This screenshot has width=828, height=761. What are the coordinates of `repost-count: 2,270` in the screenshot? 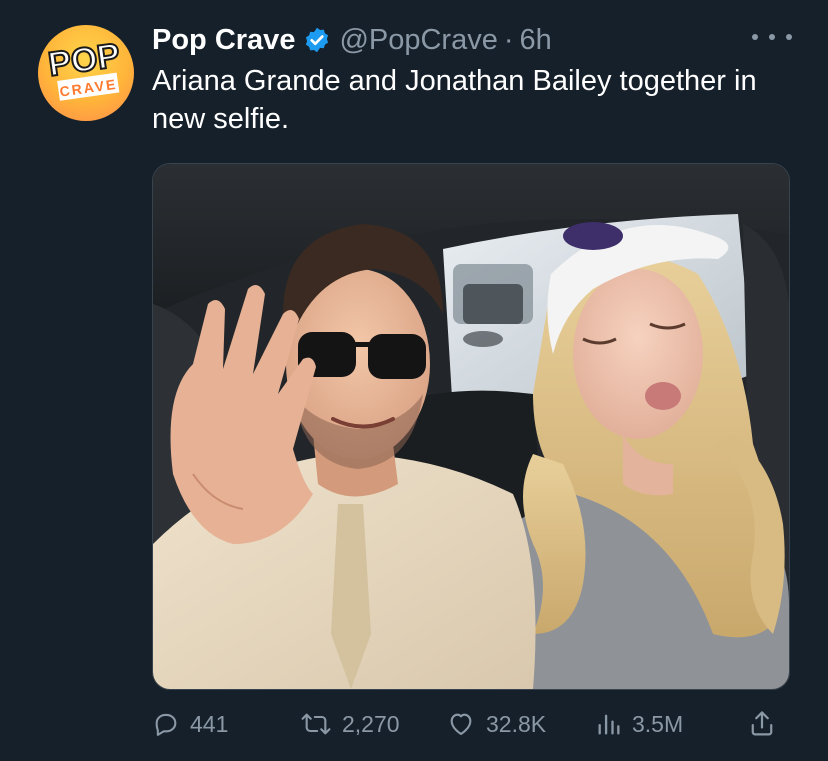 It's located at (371, 723).